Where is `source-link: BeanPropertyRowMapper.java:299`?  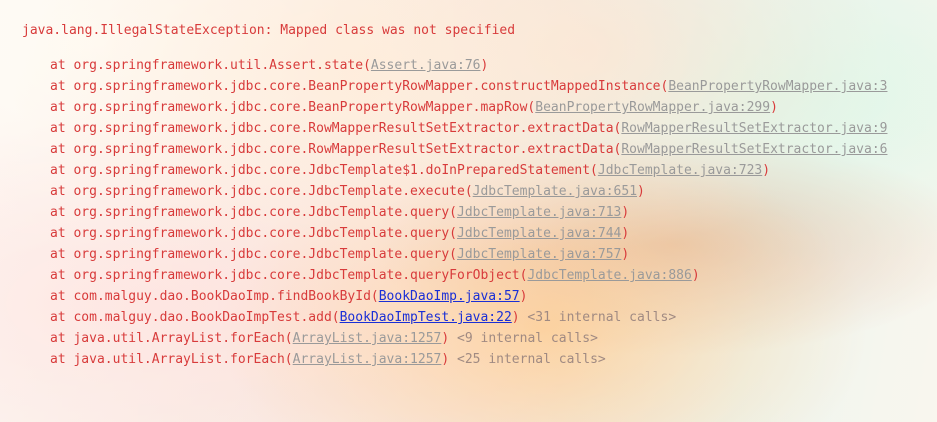 source-link: BeanPropertyRowMapper.java:299 is located at coordinates (652, 107).